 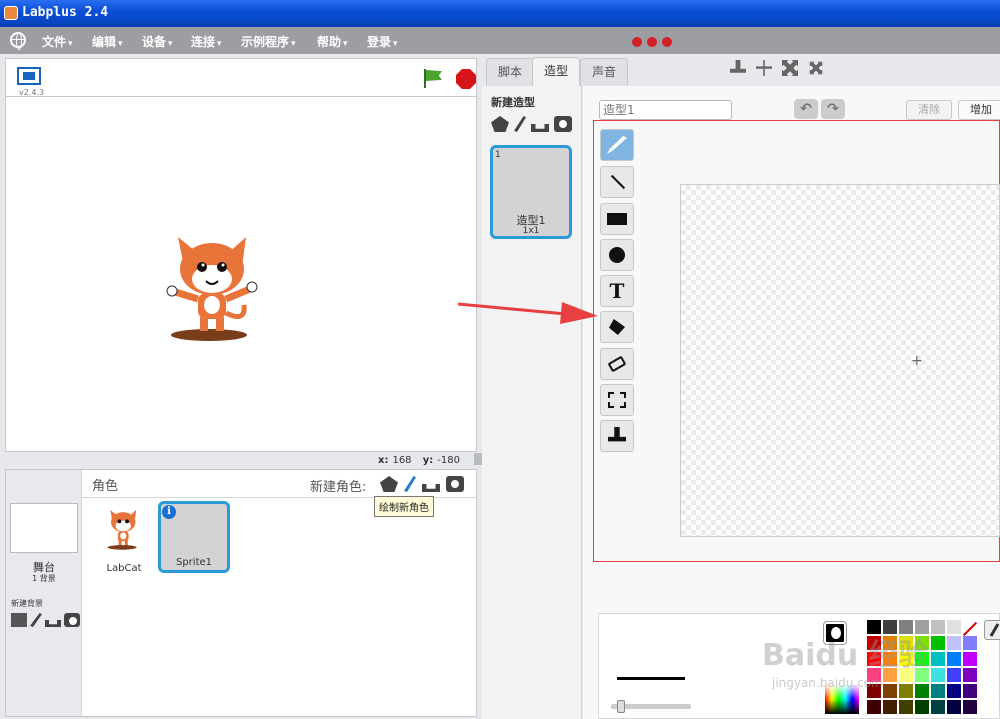 I want to click on costume-list: 新建造型 1 造型1 1x1, so click(x=532, y=402).